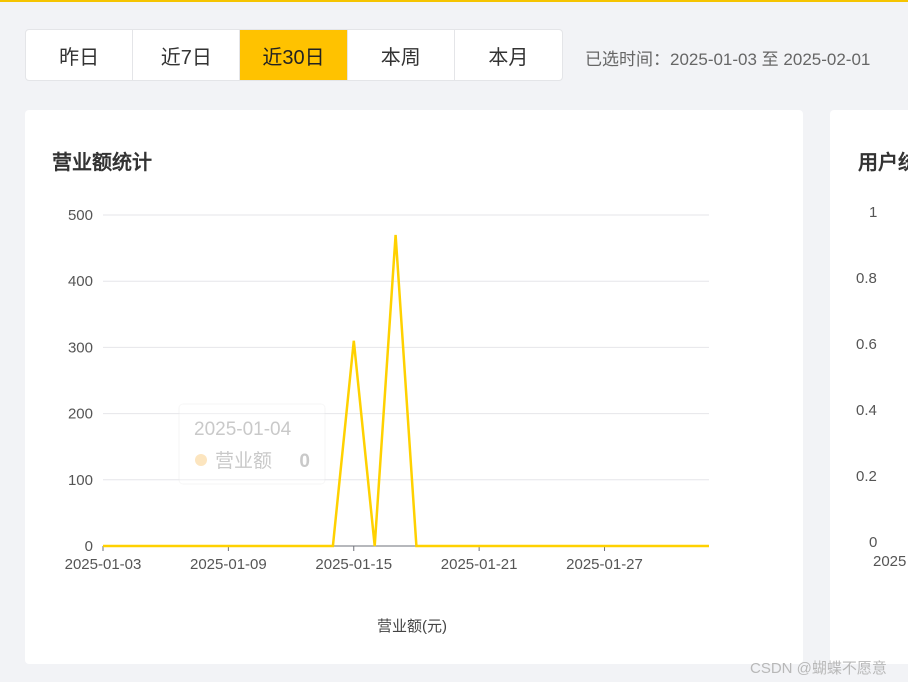  What do you see at coordinates (80, 281) in the screenshot?
I see `y-tick-label: 400` at bounding box center [80, 281].